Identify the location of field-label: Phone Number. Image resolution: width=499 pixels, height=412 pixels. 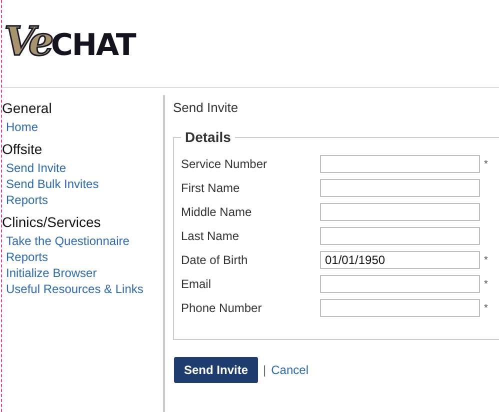
(222, 308).